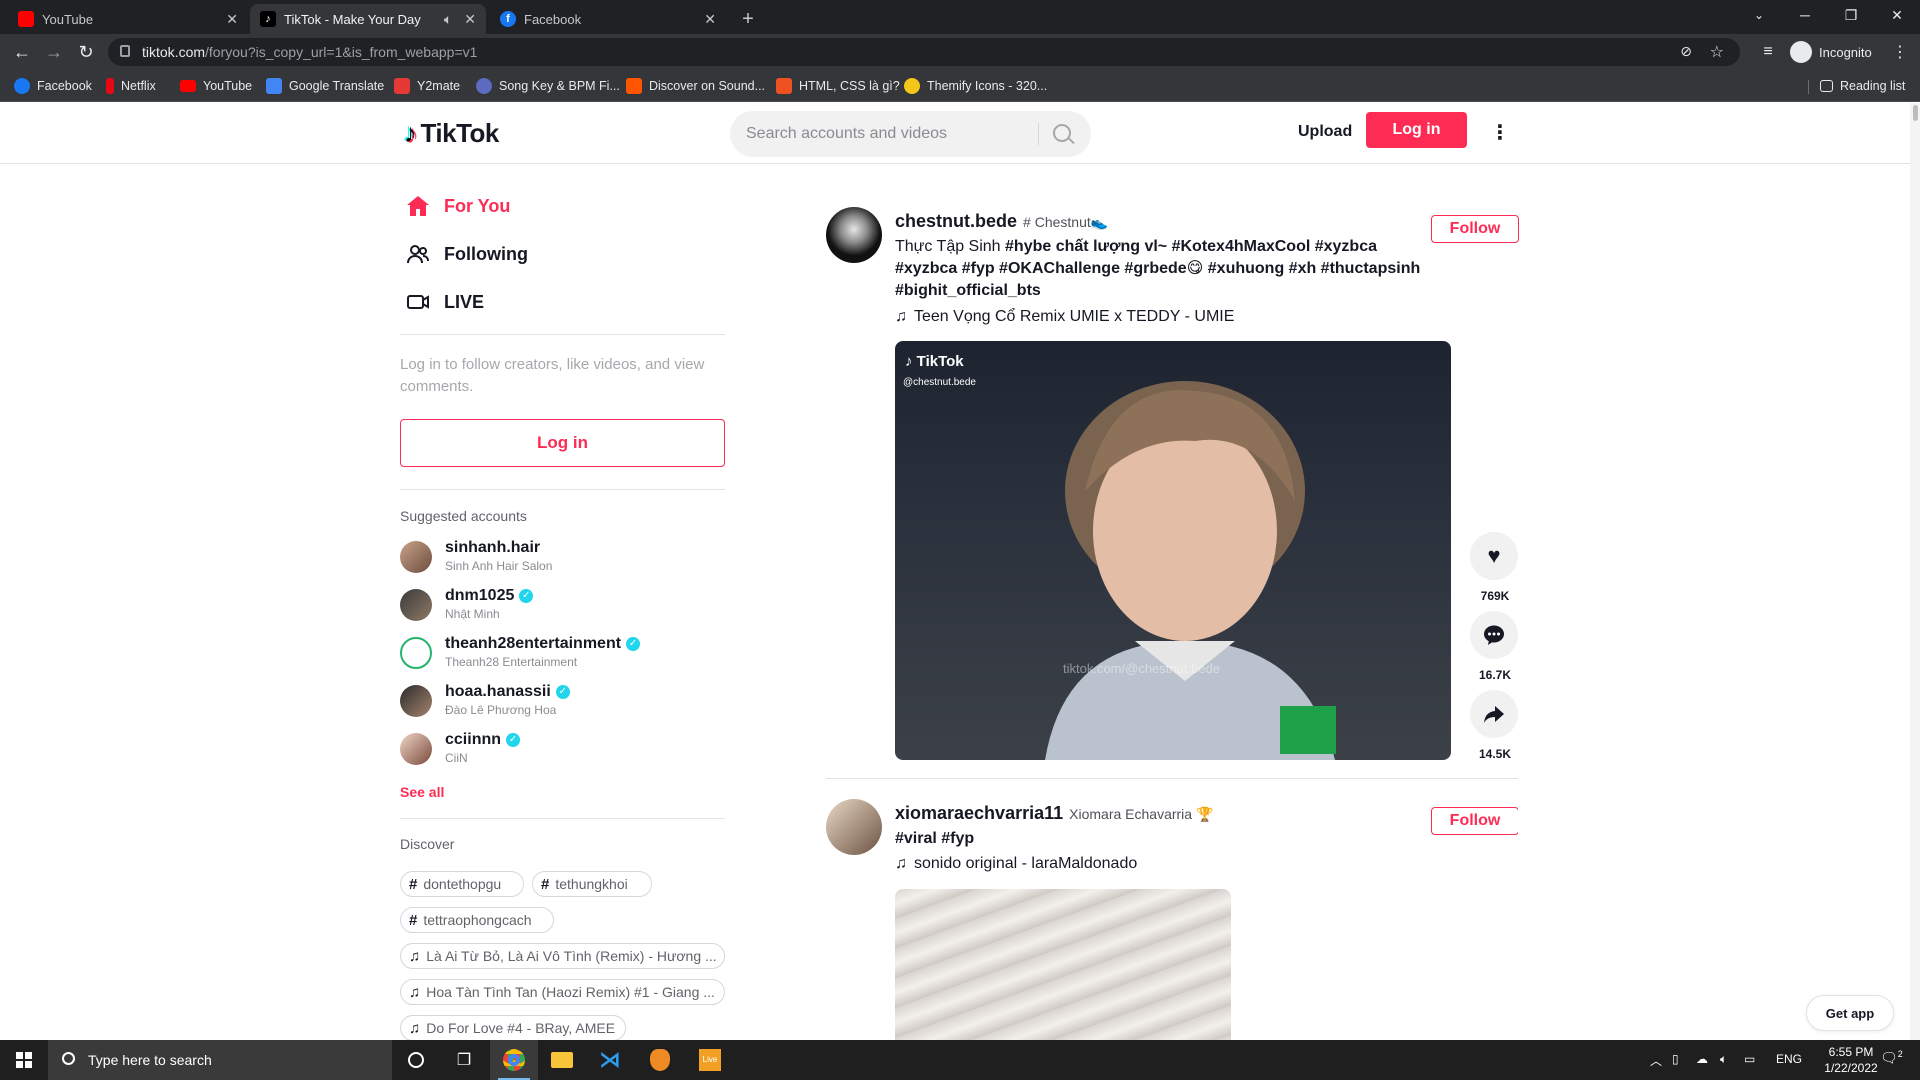 The width and height of the screenshot is (1920, 1080). I want to click on forward-icon: →, so click(54, 52).